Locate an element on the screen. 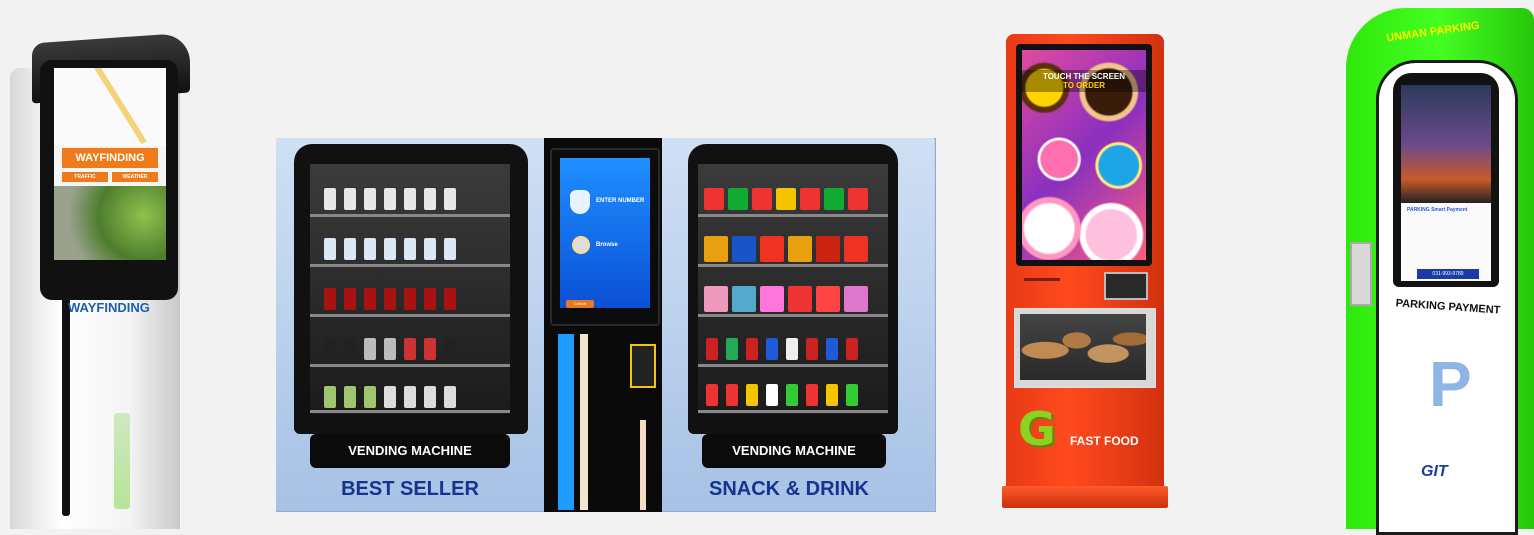 The width and height of the screenshot is (1534, 535). kiosk-screen: WAYFINDING TRAFFIC WEATHER is located at coordinates (110, 164).